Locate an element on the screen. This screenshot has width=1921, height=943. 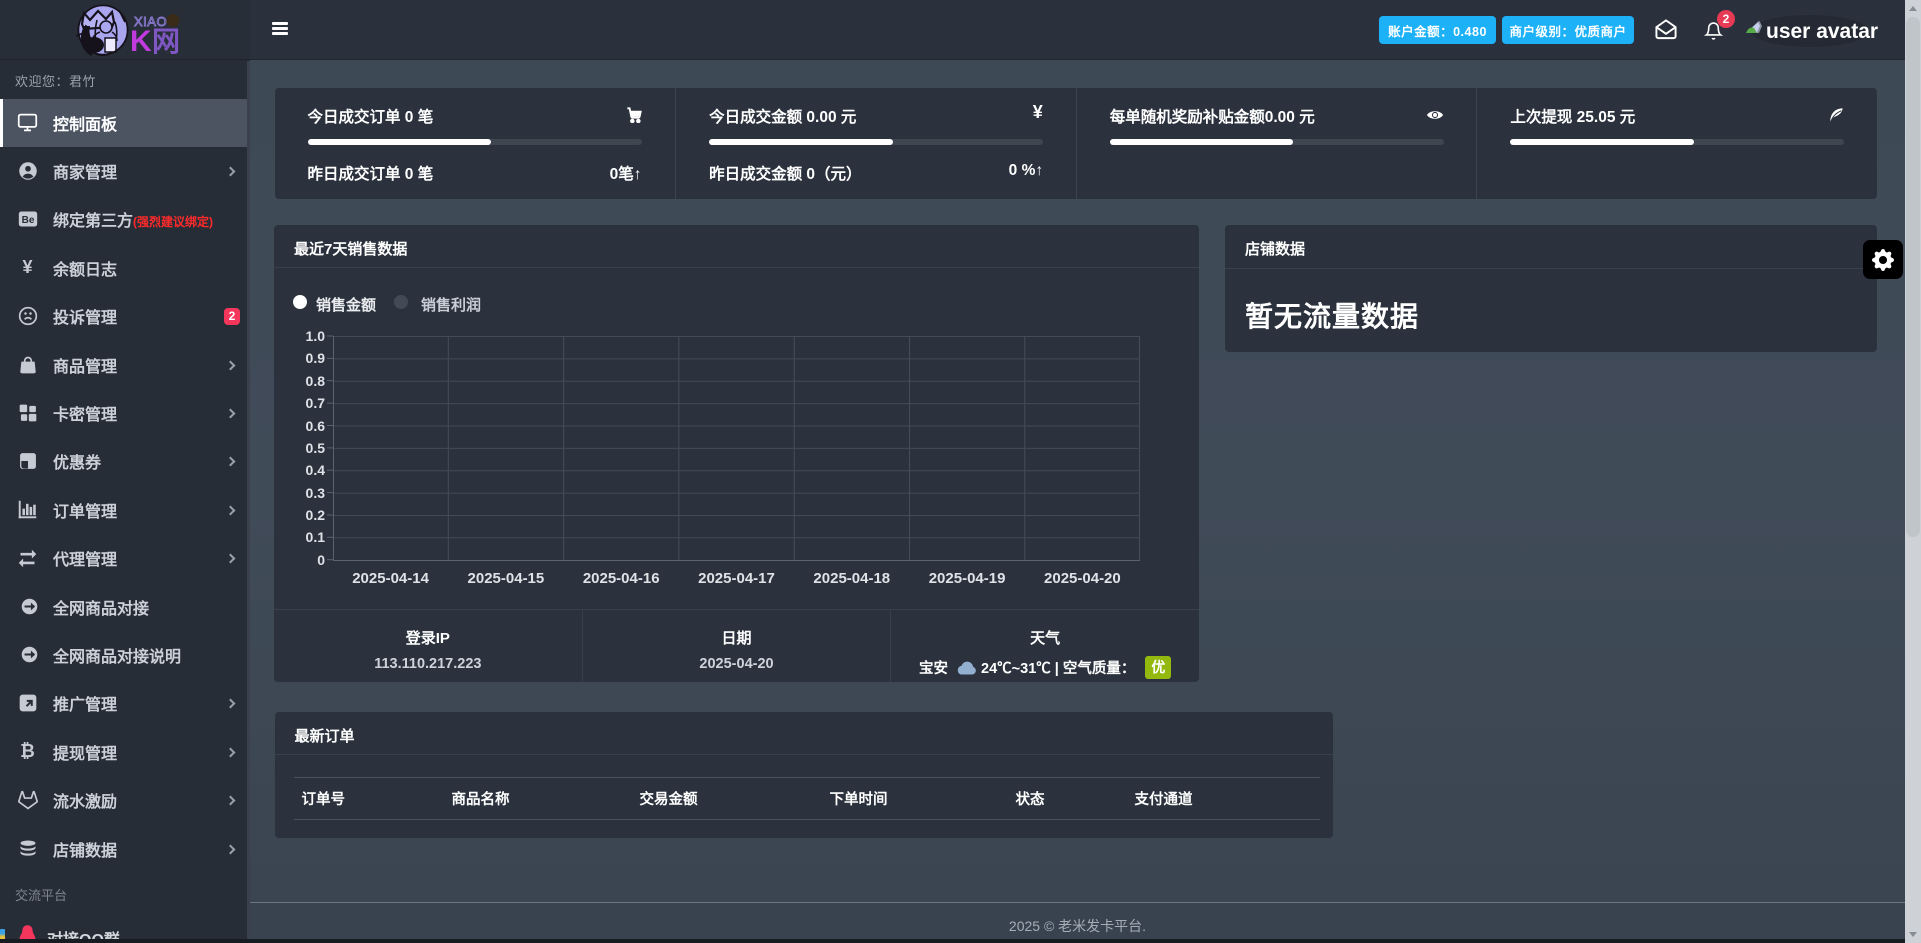
svg-text: Be is located at coordinates (27, 221).